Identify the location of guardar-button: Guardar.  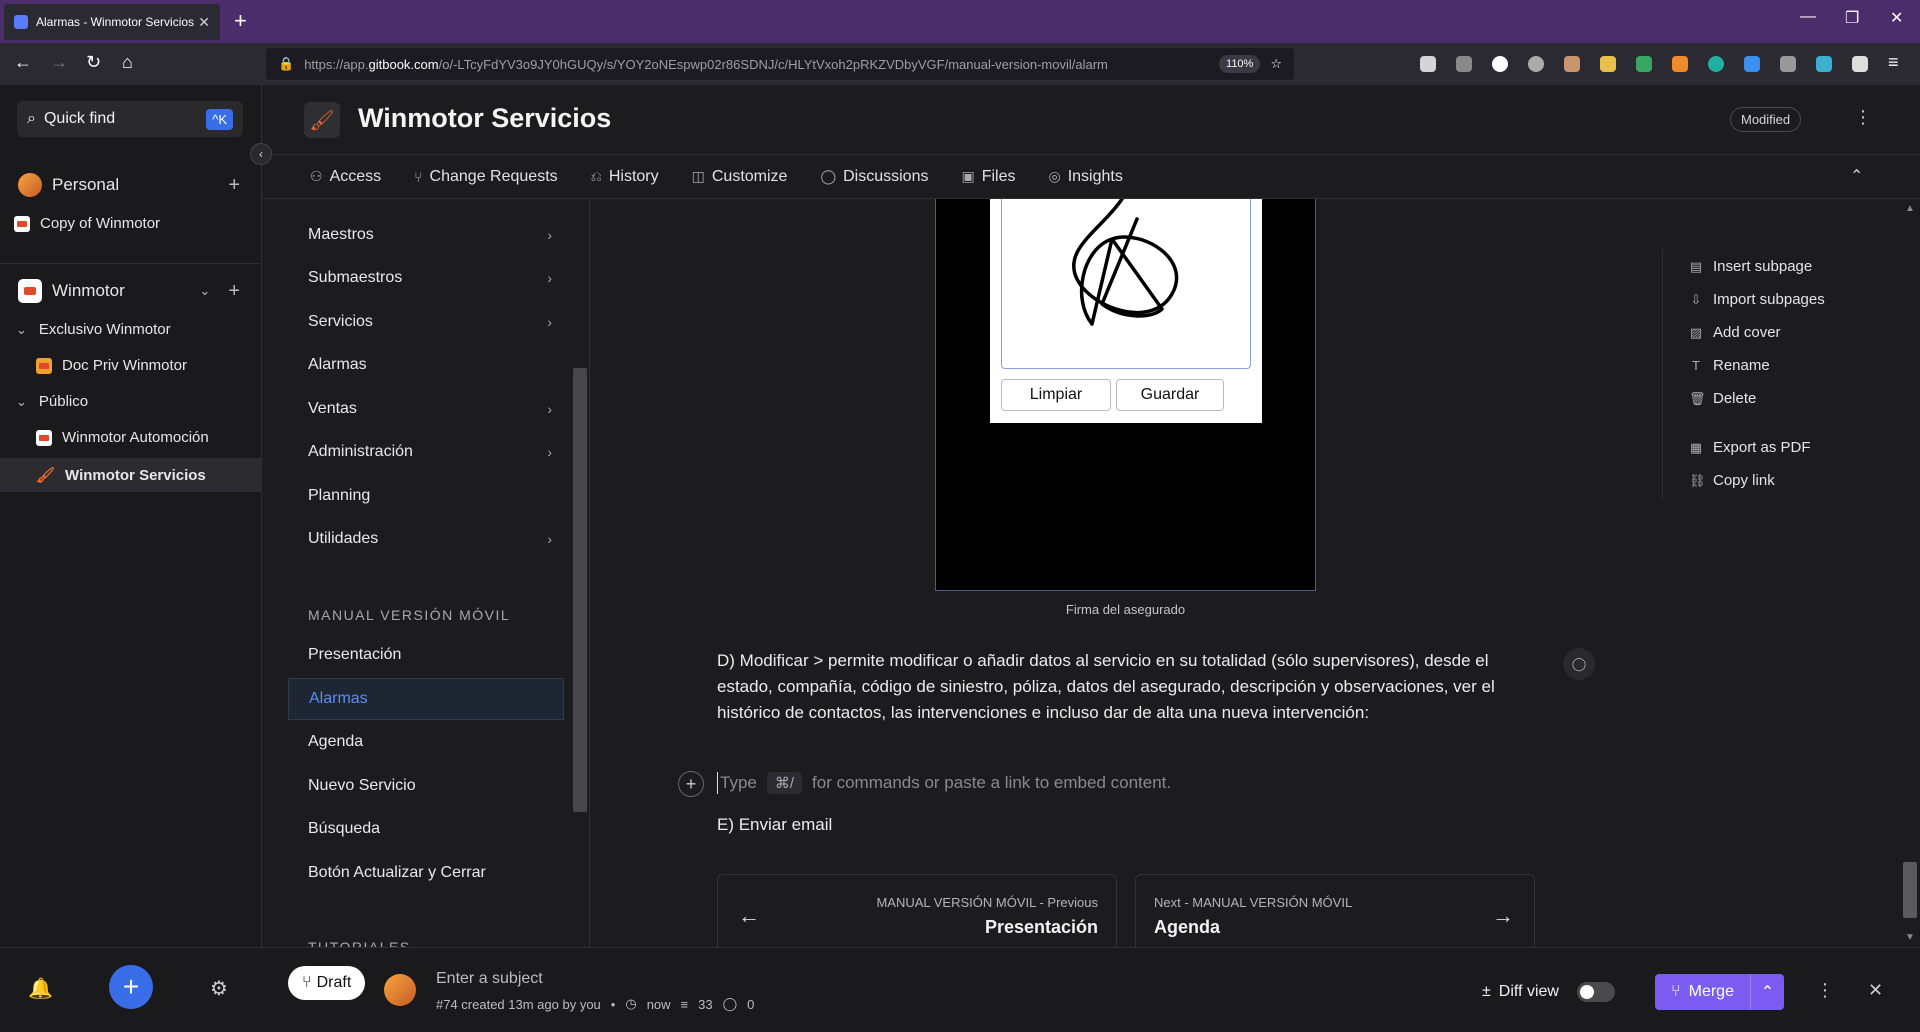
(1170, 395).